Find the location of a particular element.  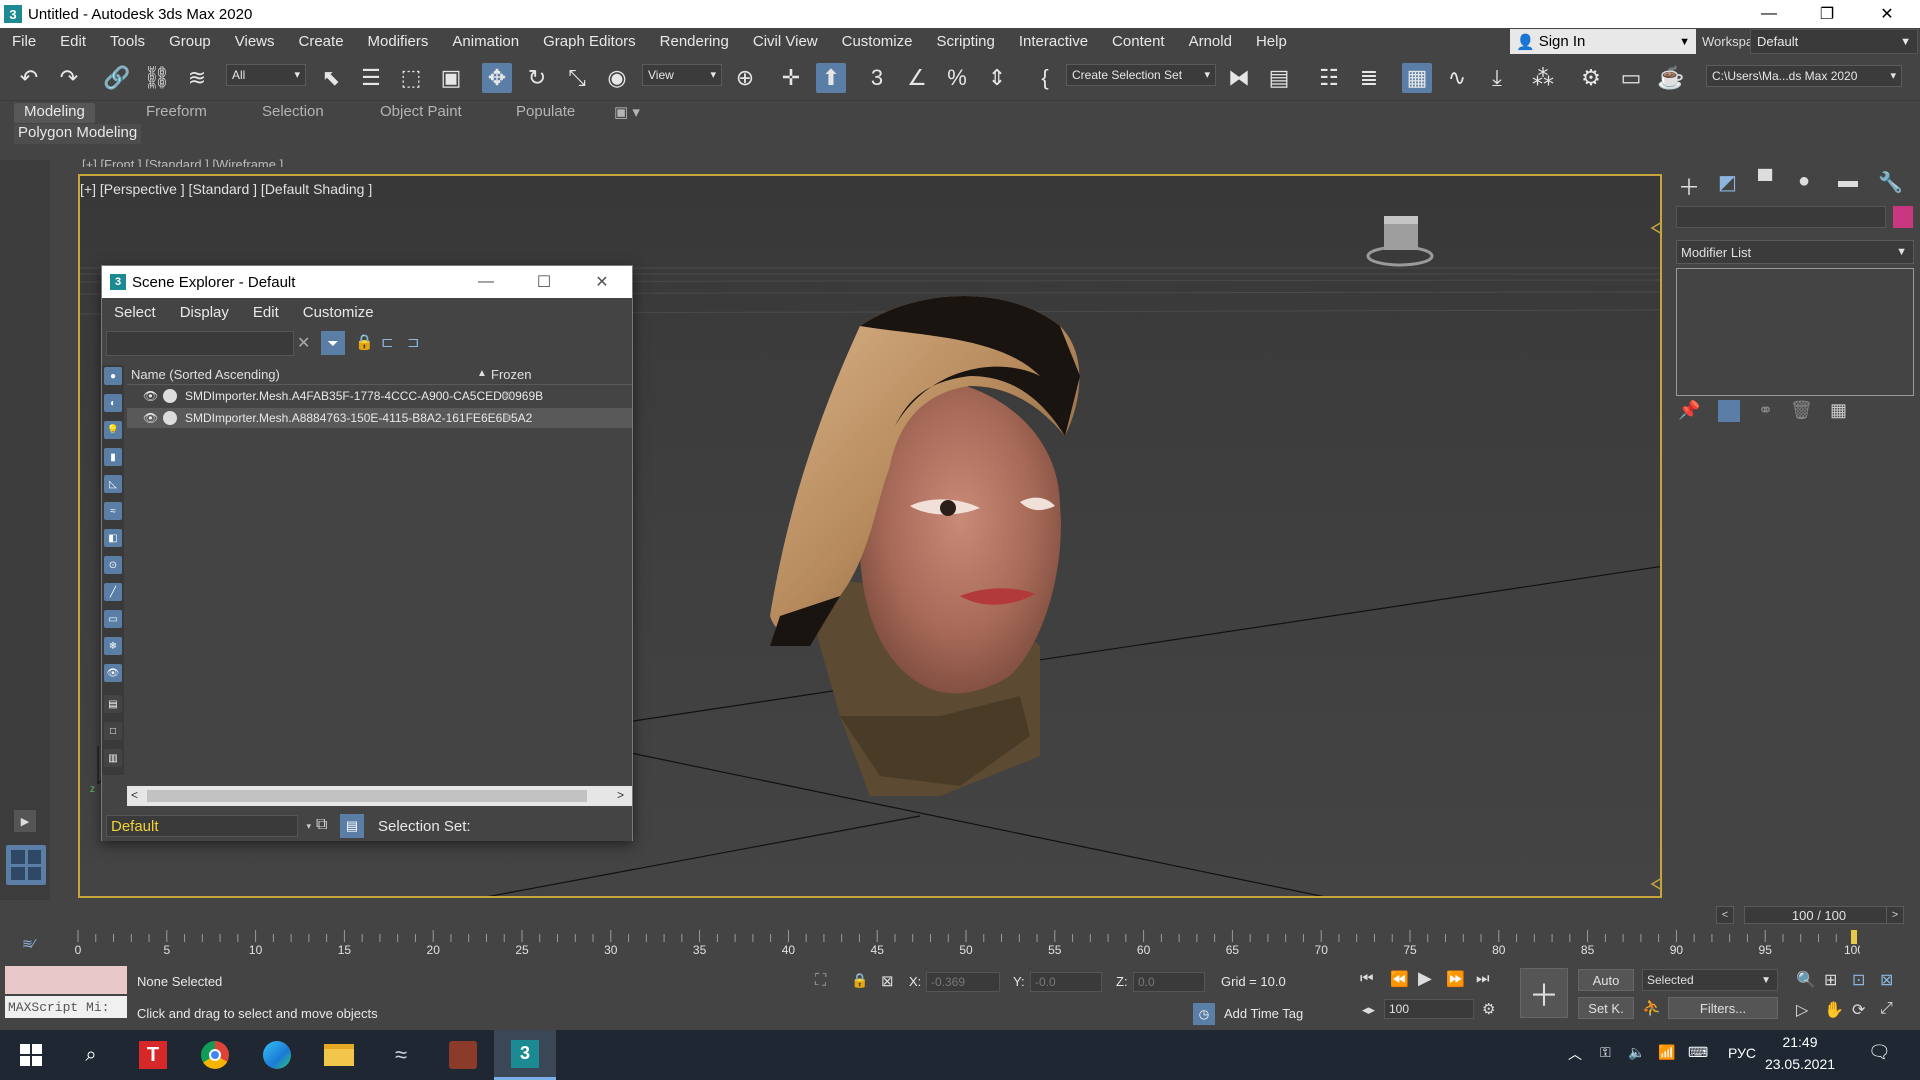

maxscript-input: MAXScript Mi: is located at coordinates (66, 1007).